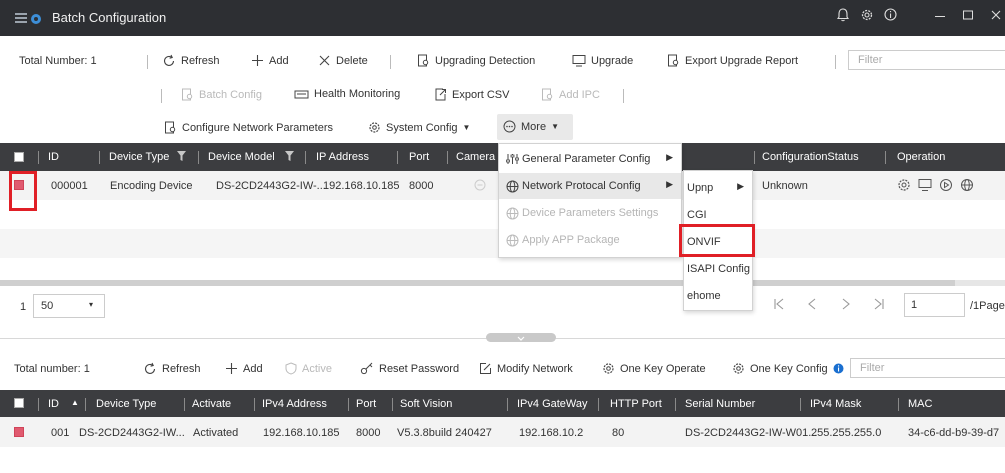  Describe the element at coordinates (720, 404) in the screenshot. I see `column-serial-number: Serial Number` at that location.